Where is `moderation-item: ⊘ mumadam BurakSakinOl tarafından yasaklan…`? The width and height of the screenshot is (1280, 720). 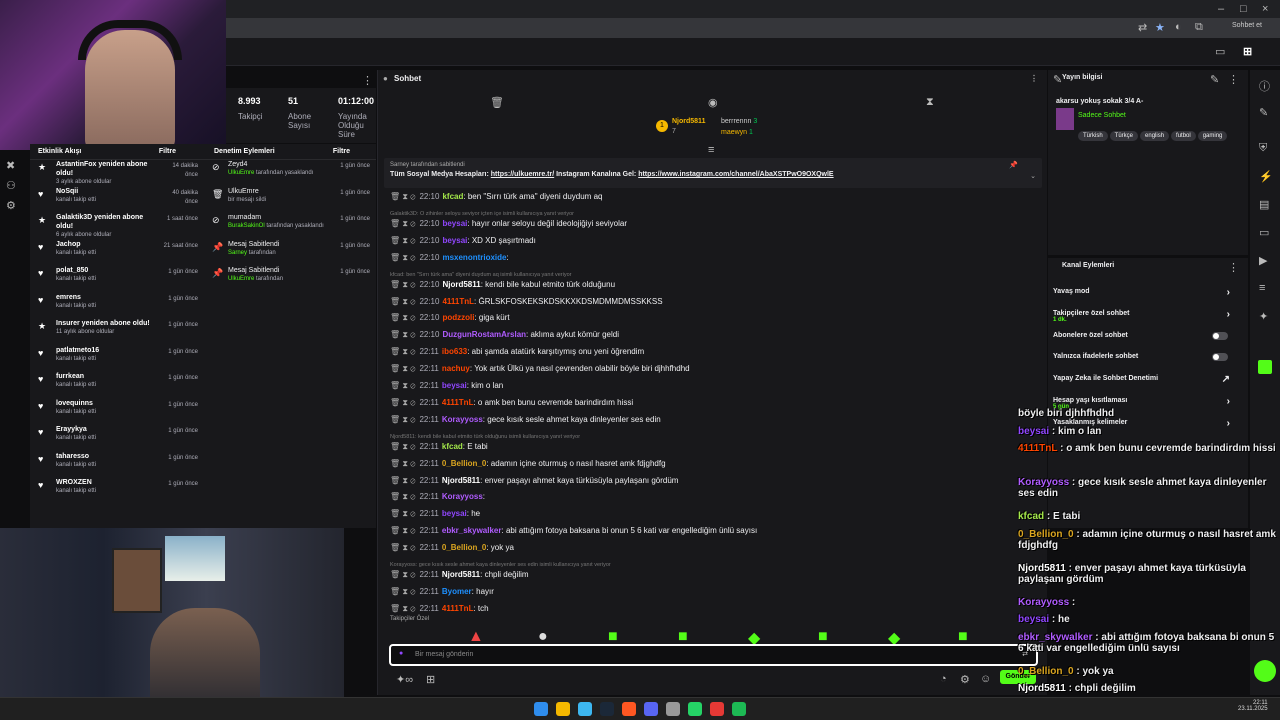
moderation-item: ⊘ mumadam BurakSakinOl tarafından yasaklan… is located at coordinates (291, 226).